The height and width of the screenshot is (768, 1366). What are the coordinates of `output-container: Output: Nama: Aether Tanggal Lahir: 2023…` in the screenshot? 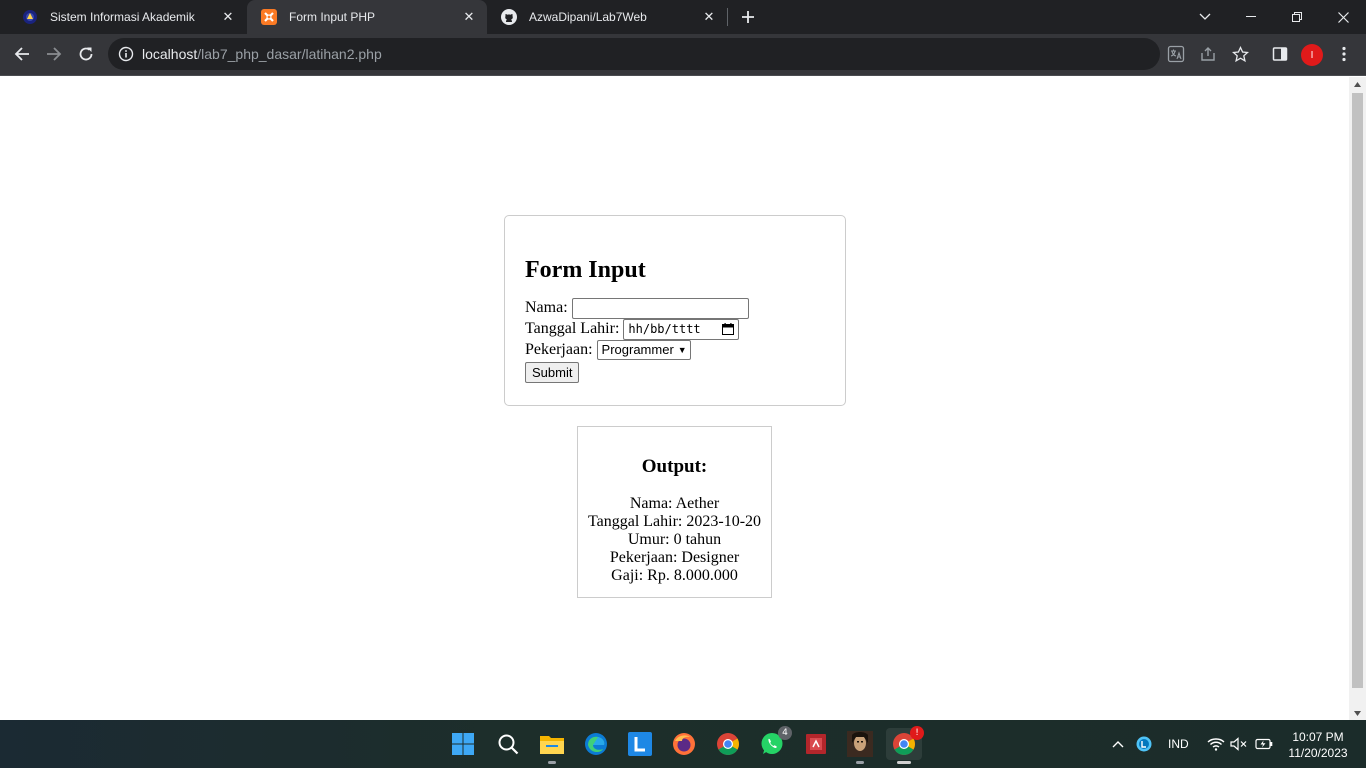 It's located at (674, 512).